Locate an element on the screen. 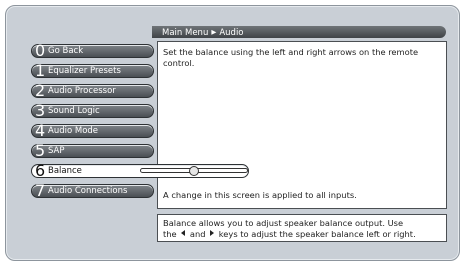 This screenshot has height=268, width=467. menu-item-label: Equalizer Presets is located at coordinates (84, 71).